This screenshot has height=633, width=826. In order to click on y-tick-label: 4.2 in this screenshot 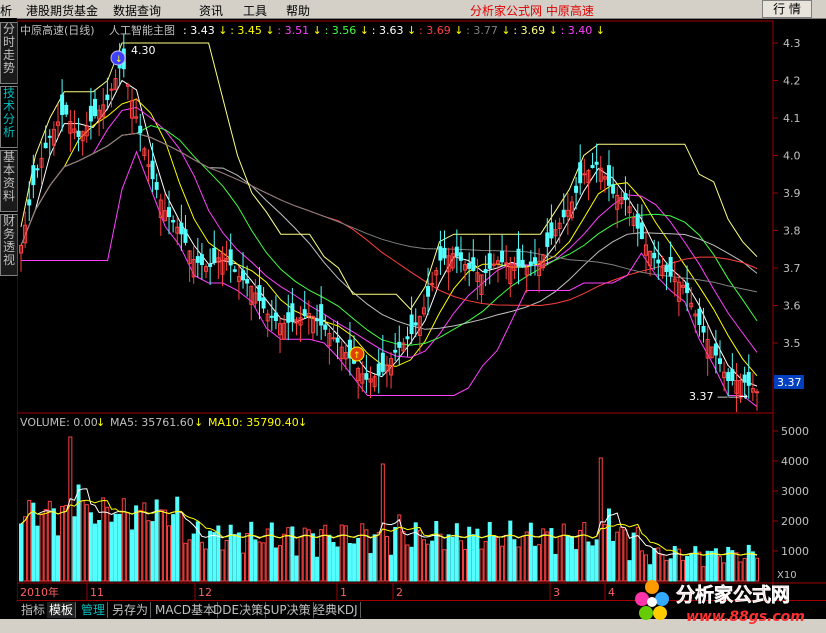, I will do `click(792, 81)`.